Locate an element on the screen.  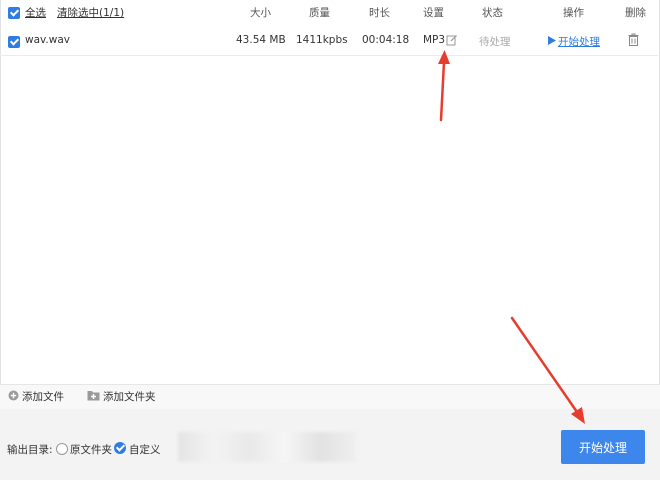
plus-circle-icon is located at coordinates (13, 395).